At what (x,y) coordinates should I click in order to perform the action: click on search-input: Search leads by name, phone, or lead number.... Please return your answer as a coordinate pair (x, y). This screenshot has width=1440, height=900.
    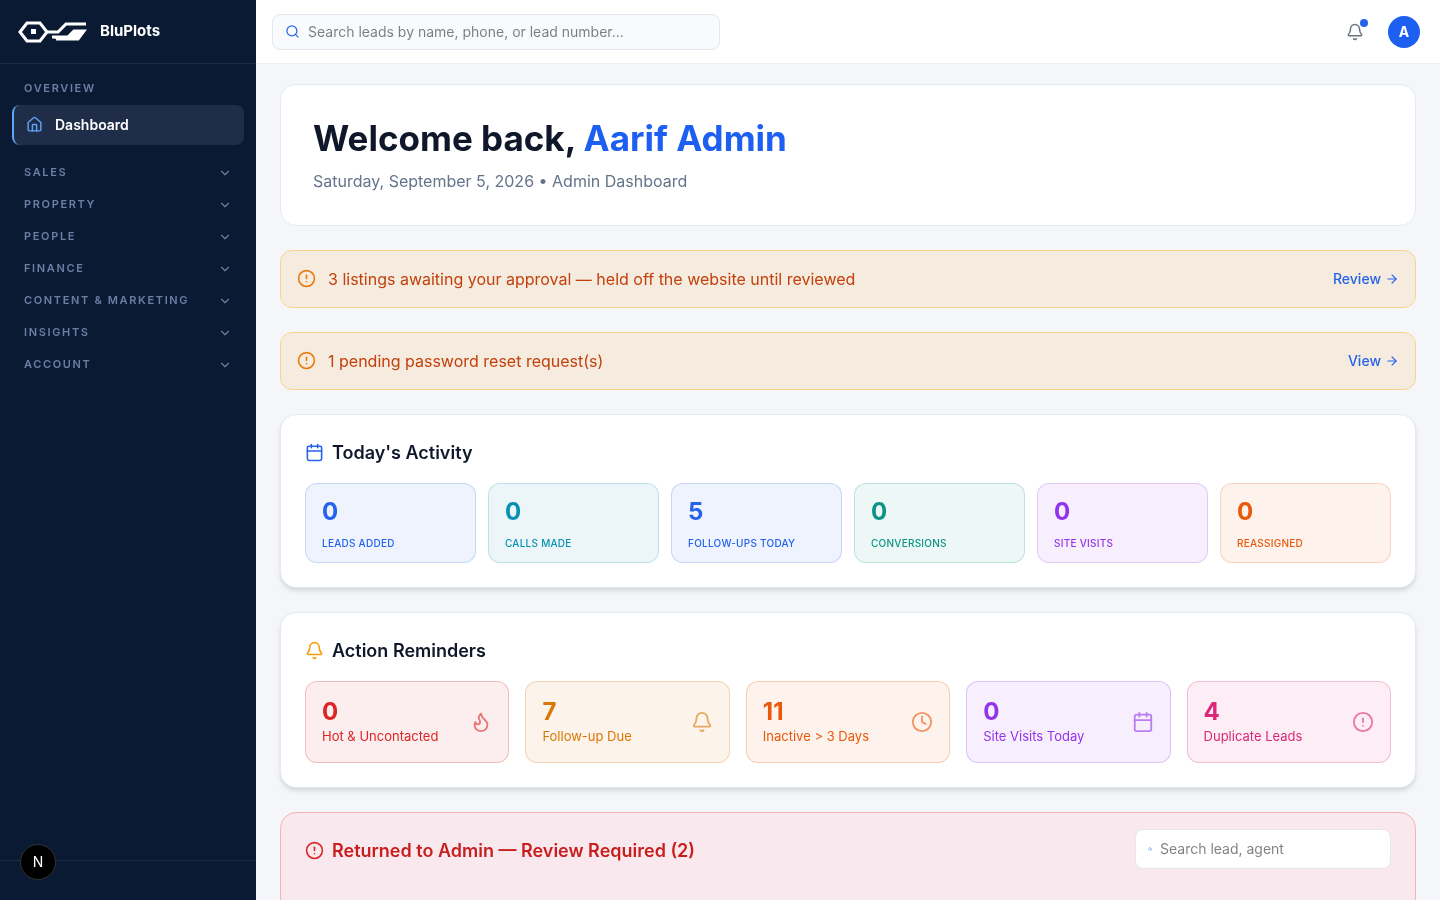
    Looking at the image, I should click on (507, 31).